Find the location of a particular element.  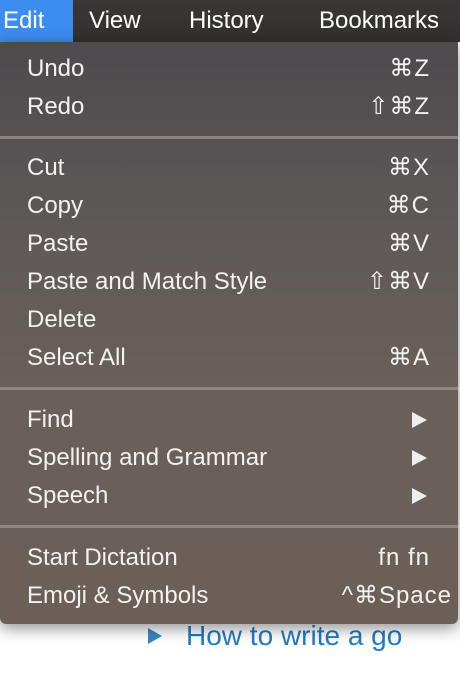

menu-item-shortcut: ⌘A is located at coordinates (408, 357).